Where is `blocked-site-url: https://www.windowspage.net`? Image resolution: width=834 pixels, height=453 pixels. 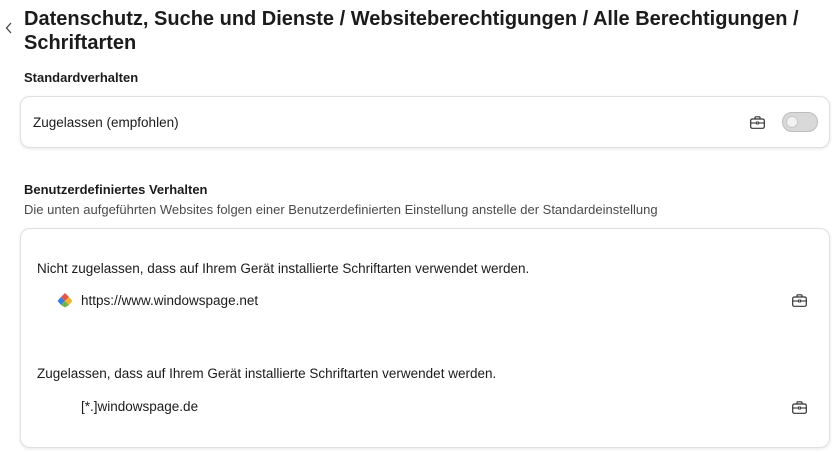 blocked-site-url: https://www.windowspage.net is located at coordinates (170, 300).